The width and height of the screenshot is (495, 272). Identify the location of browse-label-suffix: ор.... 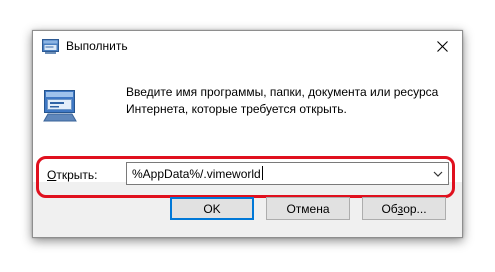
(415, 208).